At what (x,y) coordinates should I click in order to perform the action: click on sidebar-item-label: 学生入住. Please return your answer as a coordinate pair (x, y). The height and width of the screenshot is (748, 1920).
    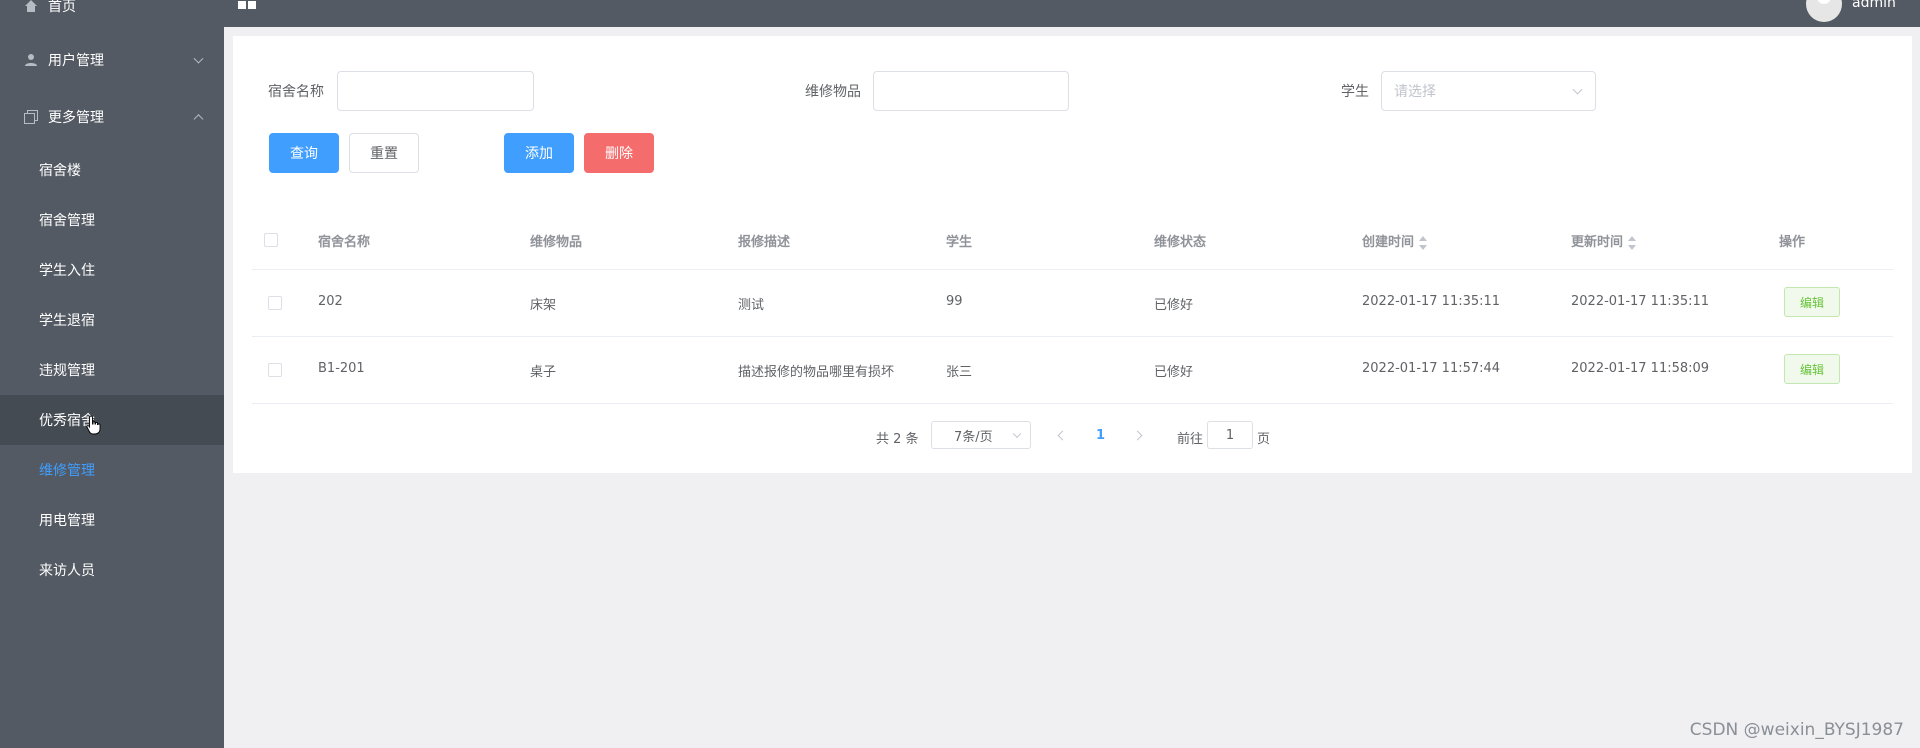
    Looking at the image, I should click on (67, 271).